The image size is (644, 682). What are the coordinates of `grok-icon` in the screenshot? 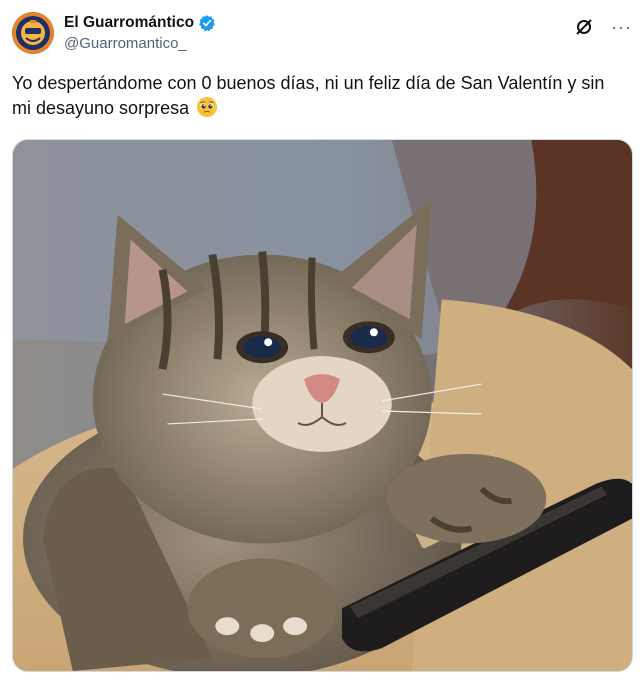 It's located at (584, 27).